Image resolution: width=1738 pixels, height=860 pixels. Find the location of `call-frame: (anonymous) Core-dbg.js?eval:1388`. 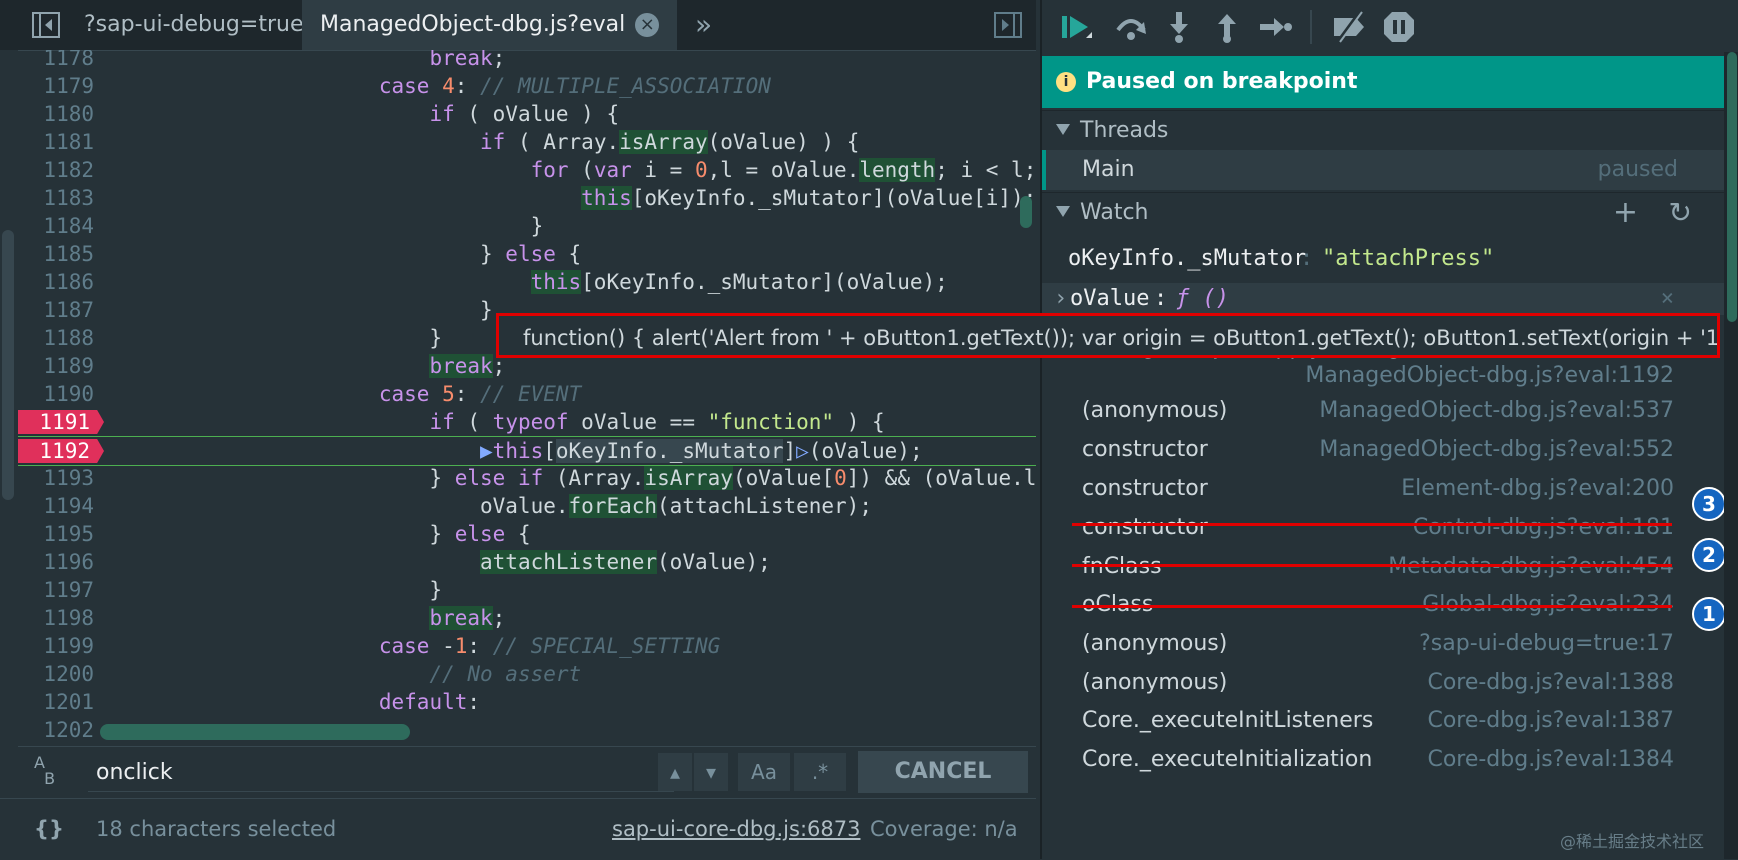

call-frame: (anonymous) Core-dbg.js?eval:1388 is located at coordinates (1383, 683).